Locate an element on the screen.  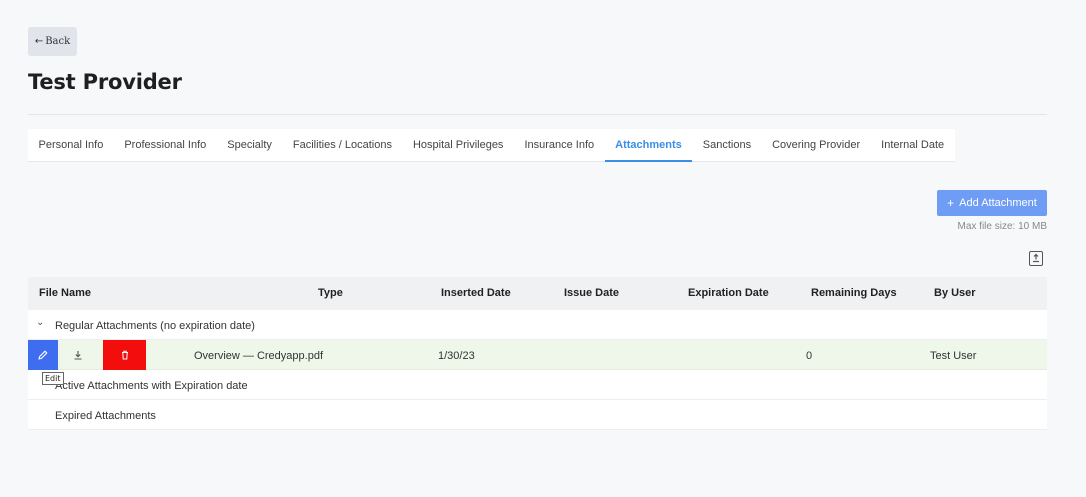
header-type: Type is located at coordinates (330, 293).